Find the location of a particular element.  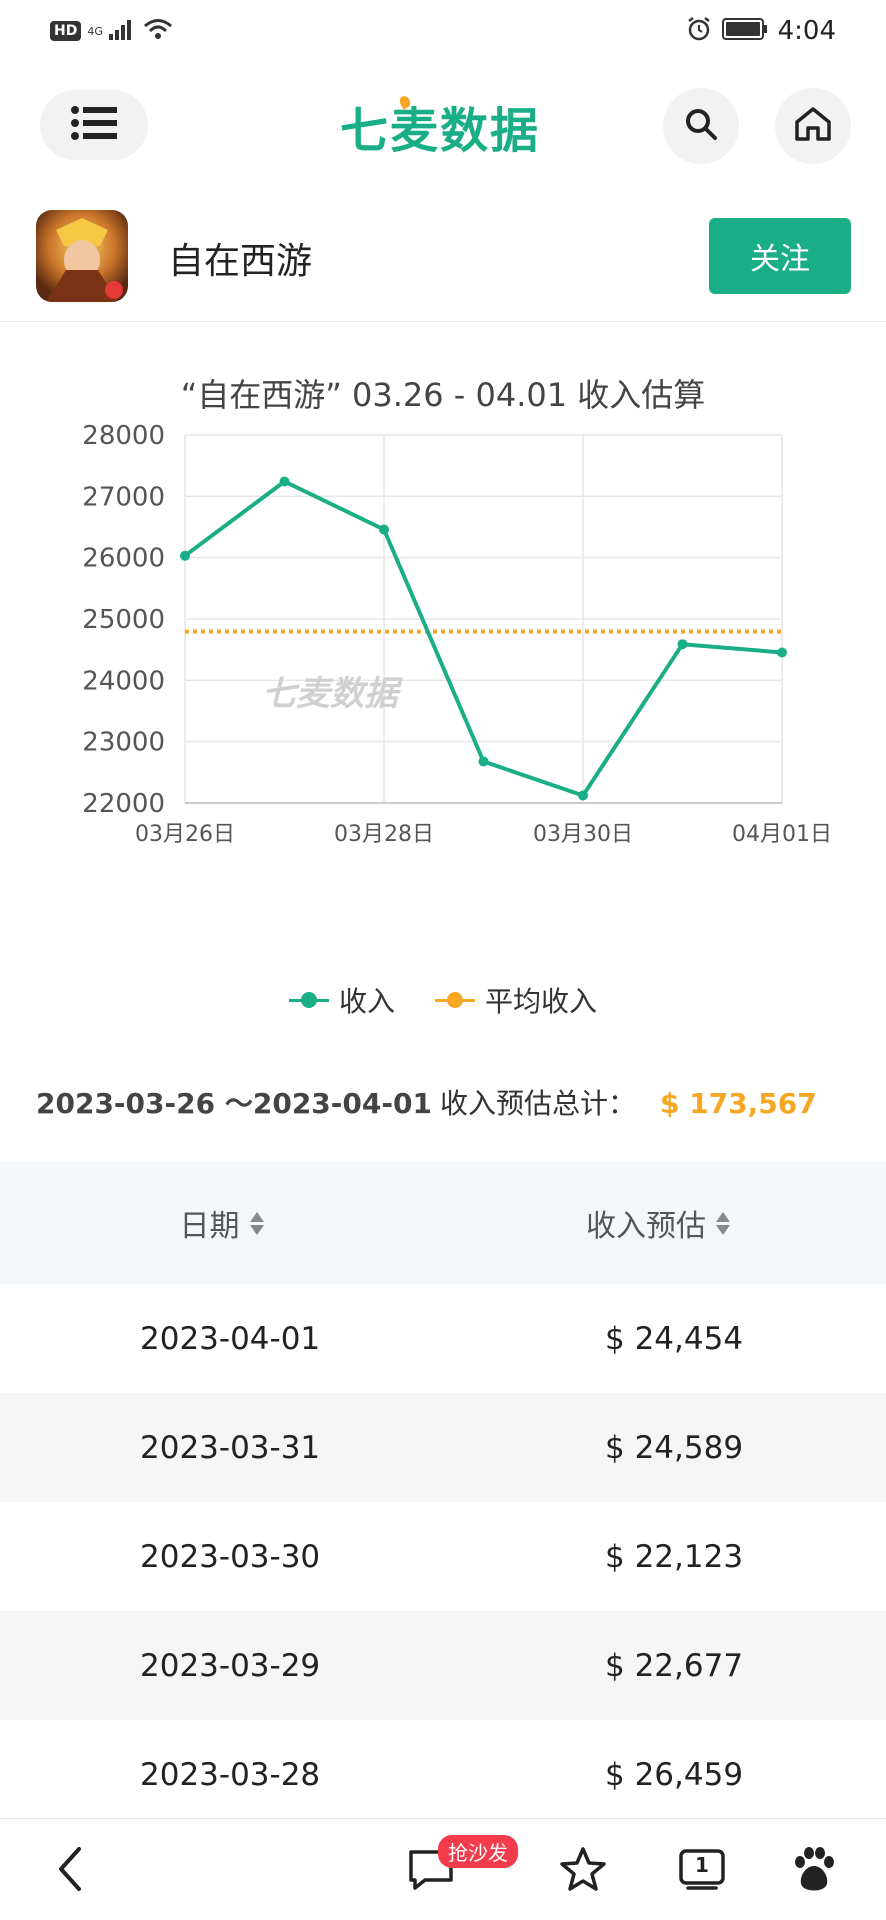

list-menu-icon is located at coordinates (94, 125).